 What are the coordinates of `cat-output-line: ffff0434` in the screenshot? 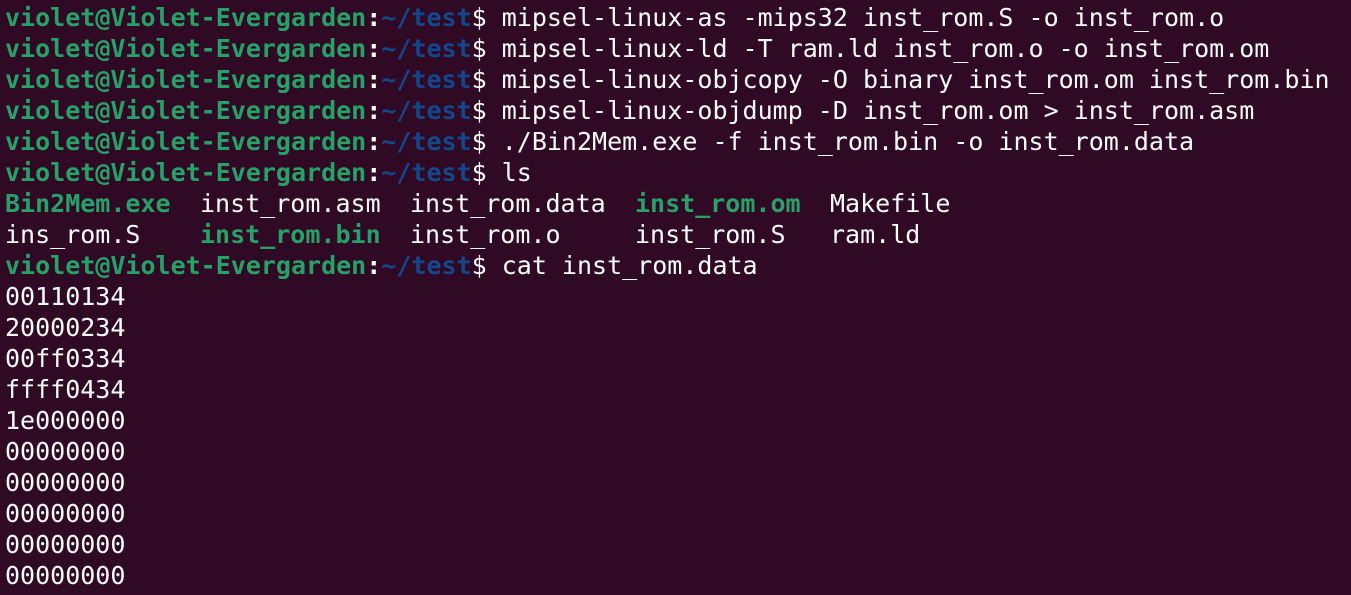 It's located at (65, 389).